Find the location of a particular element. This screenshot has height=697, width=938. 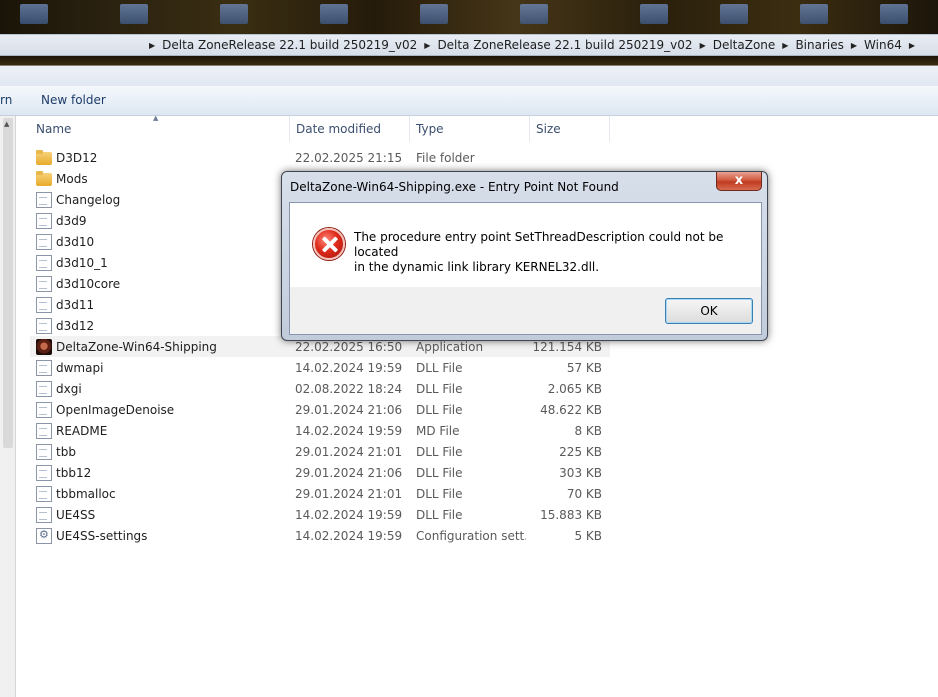

dialog-footer: OK is located at coordinates (525, 310).